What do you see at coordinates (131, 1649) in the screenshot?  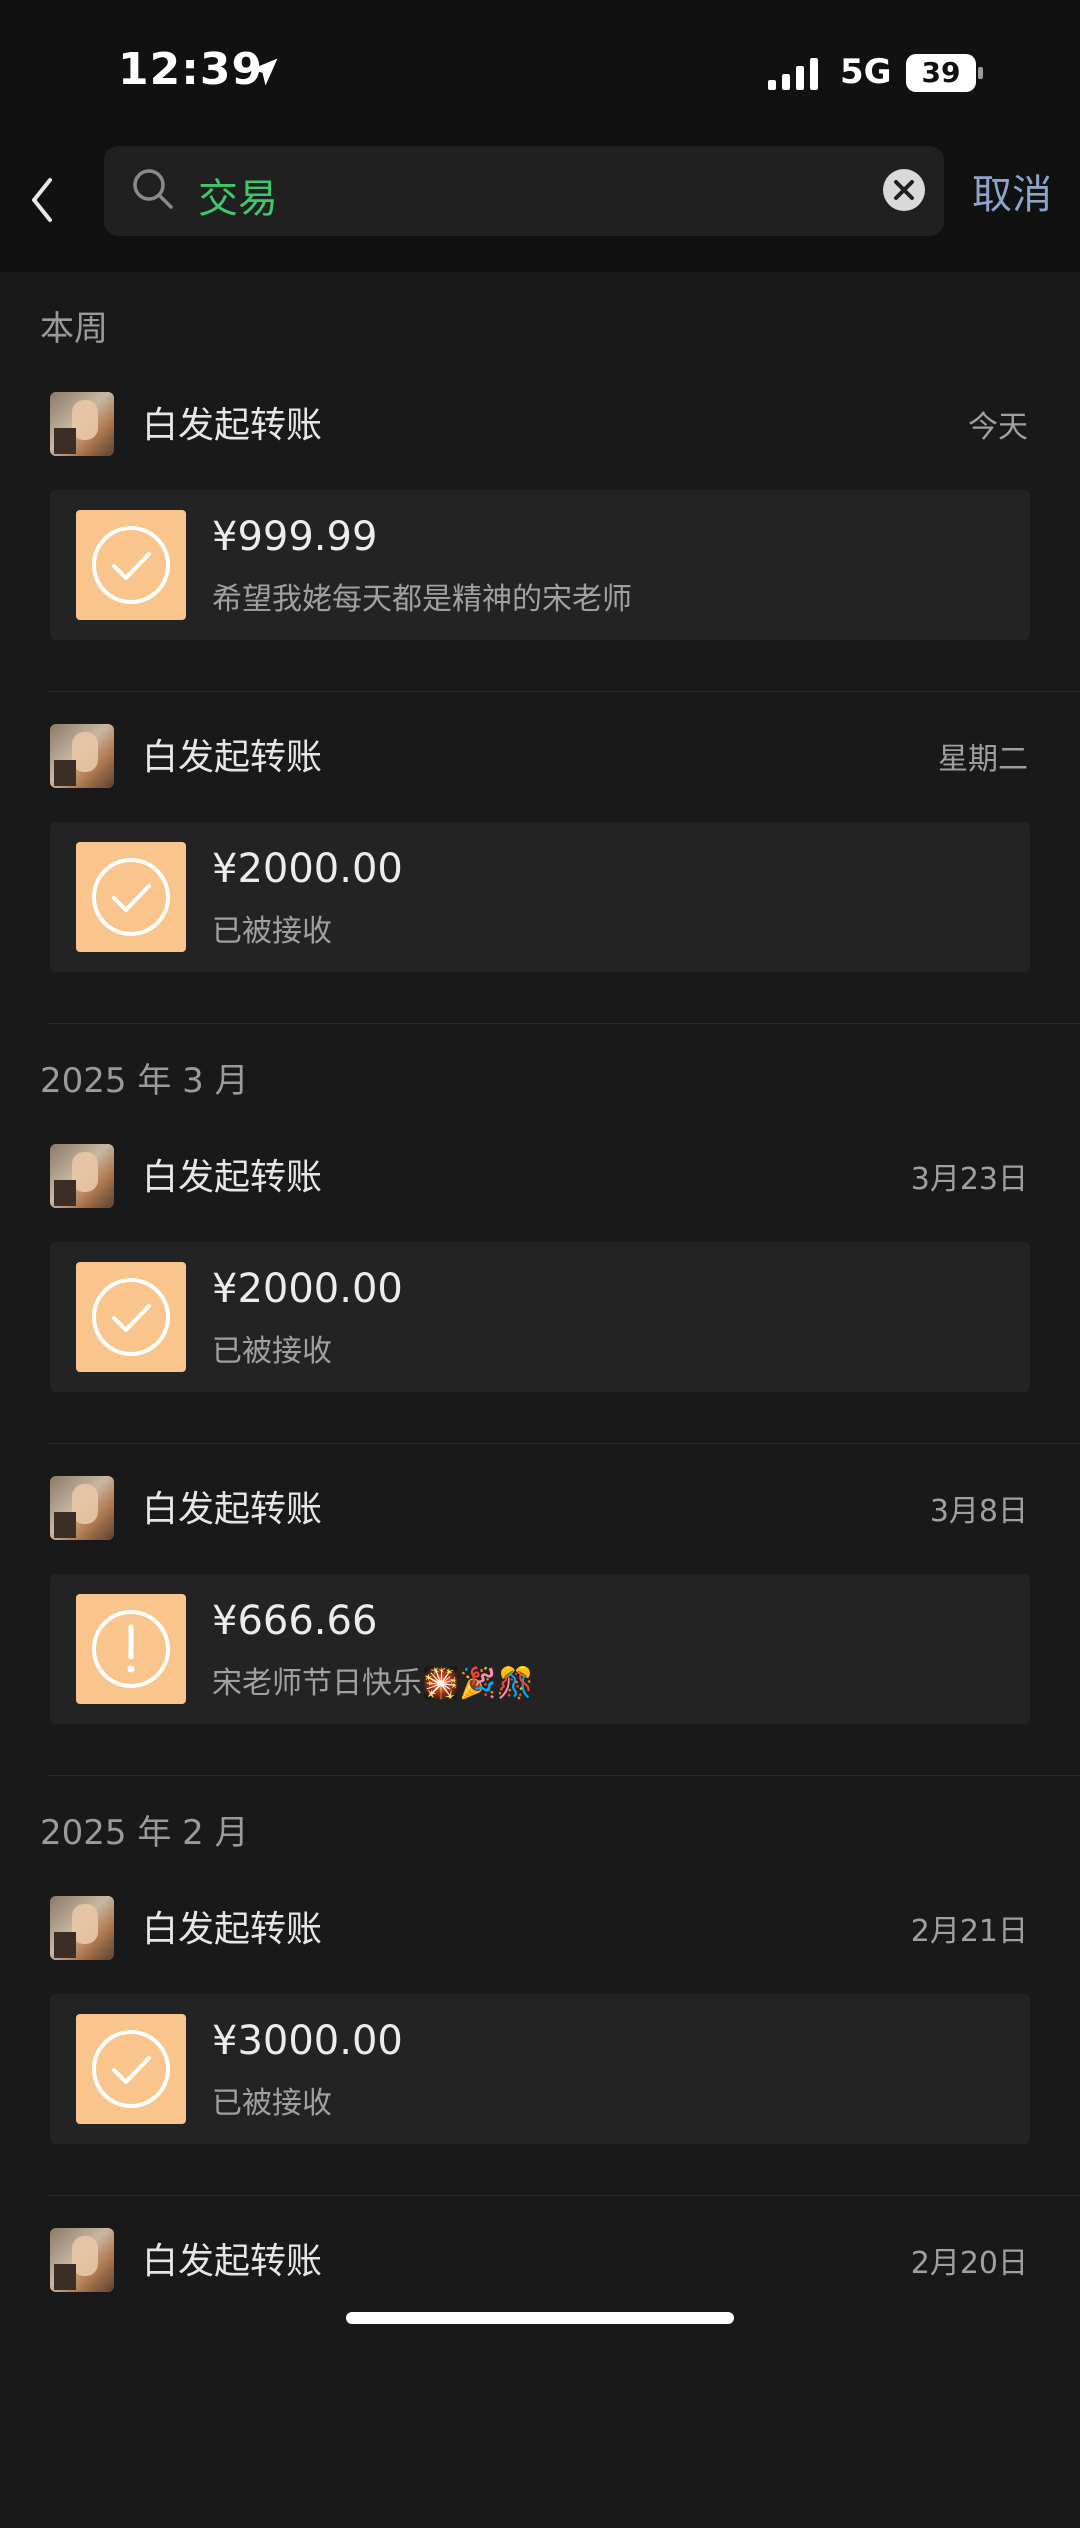 I see `alert-circle-icon` at bounding box center [131, 1649].